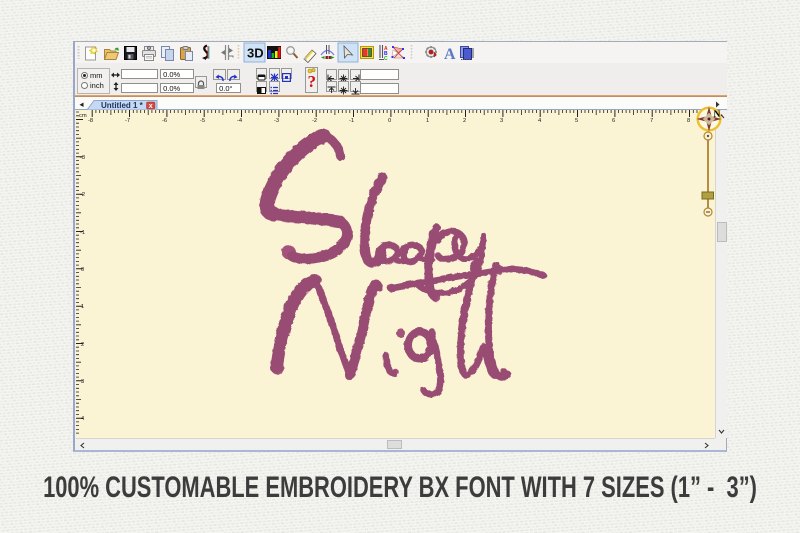  What do you see at coordinates (613, 121) in the screenshot?
I see `svg-text: 6` at bounding box center [613, 121].